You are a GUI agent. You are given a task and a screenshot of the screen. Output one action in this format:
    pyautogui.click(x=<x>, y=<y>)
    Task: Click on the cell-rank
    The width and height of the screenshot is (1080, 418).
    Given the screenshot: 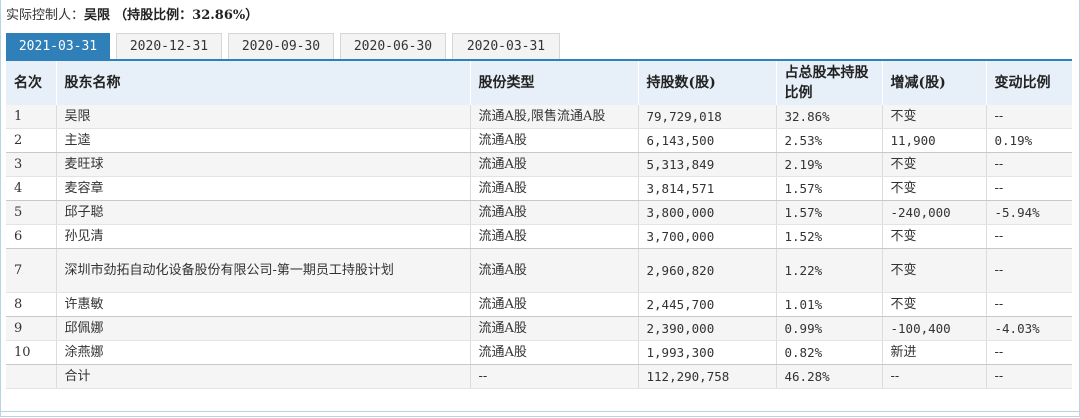 What is the action you would take?
    pyautogui.click(x=31, y=376)
    